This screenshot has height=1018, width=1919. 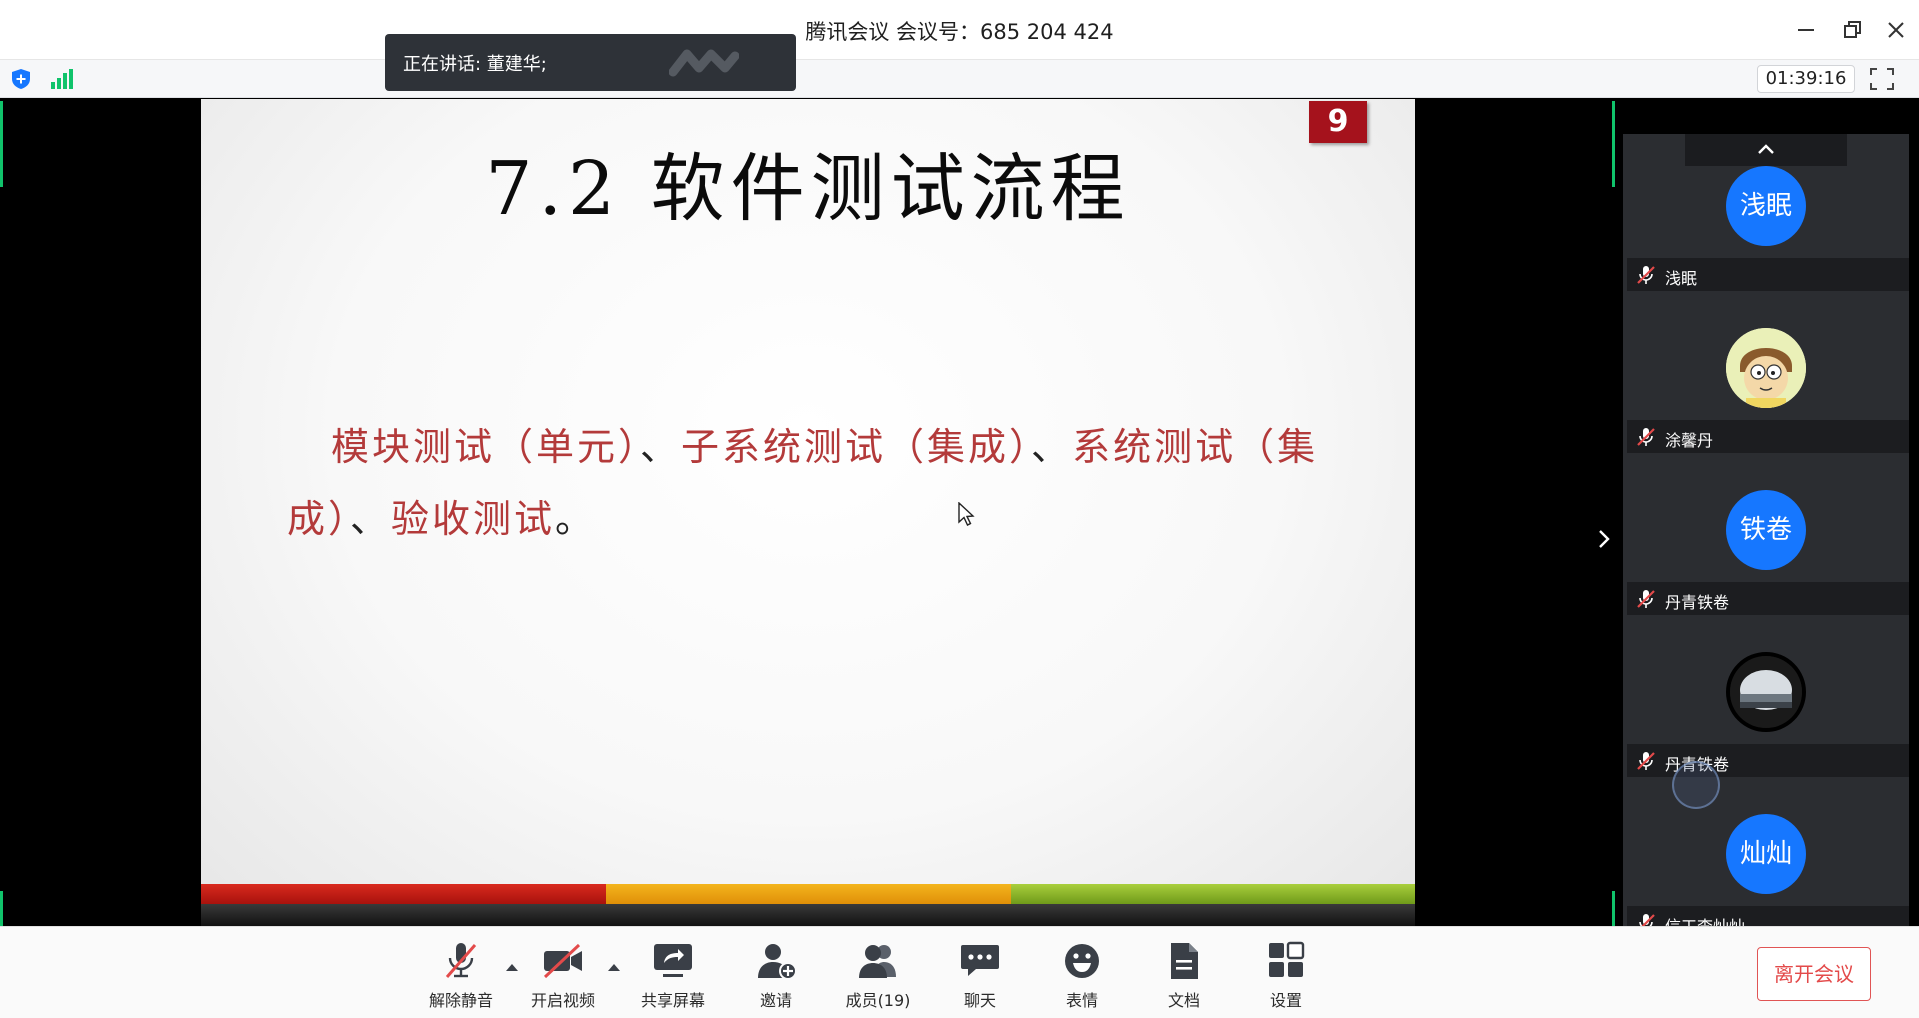 I want to click on document-icon, so click(x=1184, y=961).